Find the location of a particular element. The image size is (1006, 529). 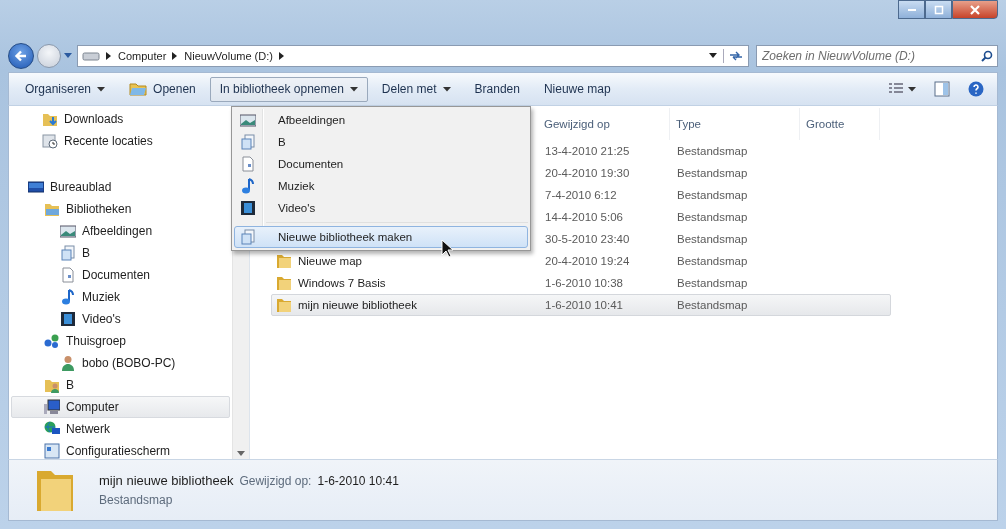

close-button is located at coordinates (975, 9).